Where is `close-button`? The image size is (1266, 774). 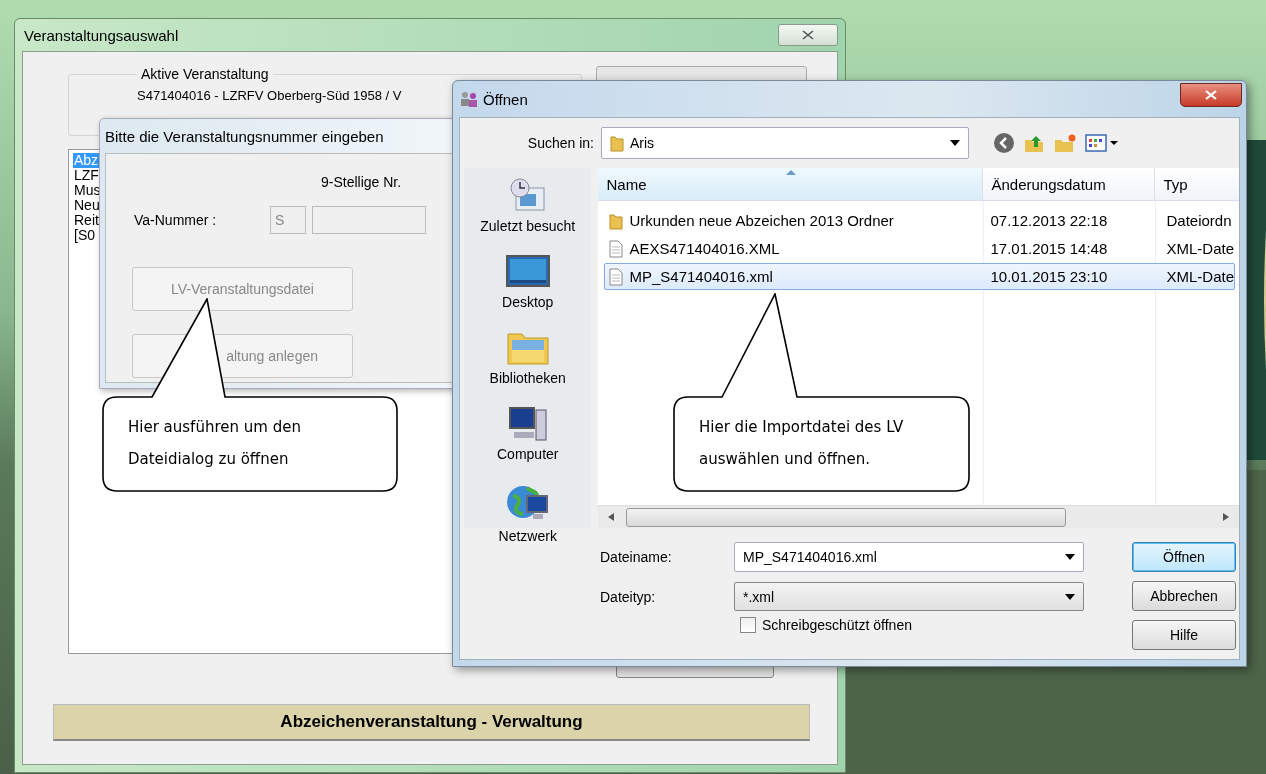 close-button is located at coordinates (1211, 95).